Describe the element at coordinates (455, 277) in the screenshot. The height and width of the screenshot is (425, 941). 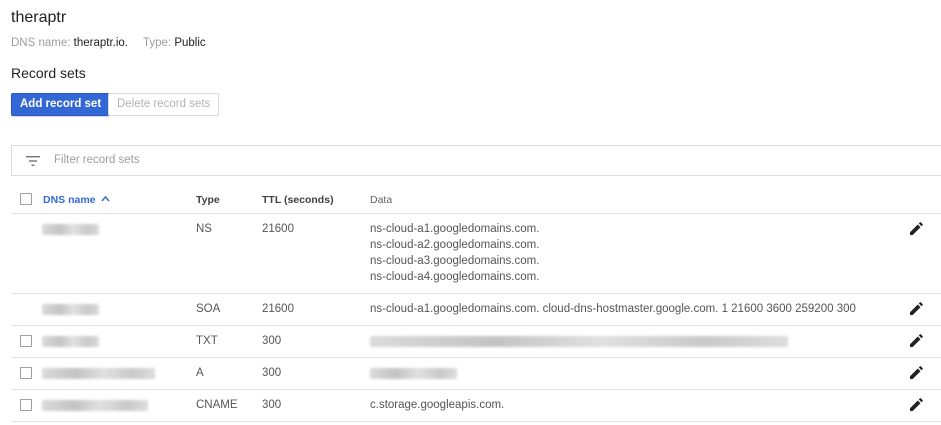
I see `record-data-line: ns-cloud-a4.googledomains.com.` at that location.